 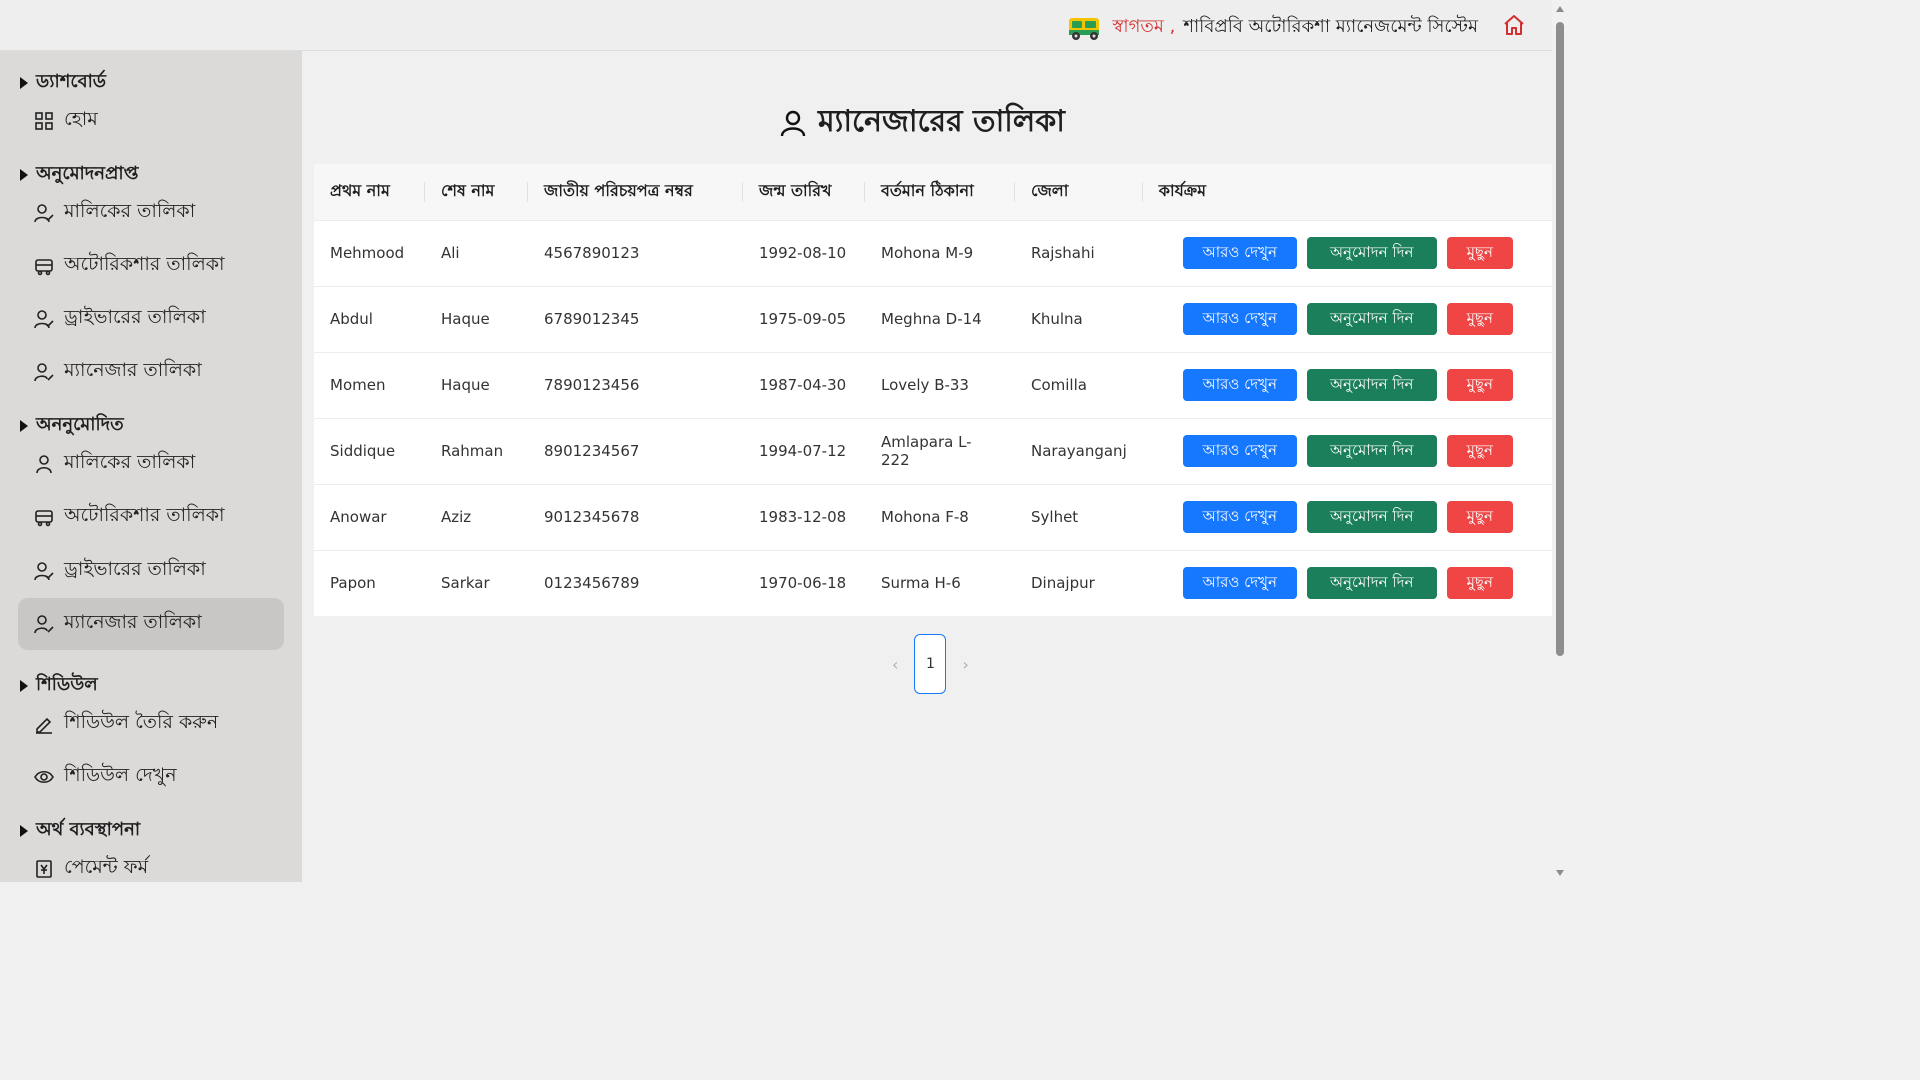 What do you see at coordinates (135, 569) in the screenshot?
I see `sidebar-item-label: ড্রাইভারের তালিকা` at bounding box center [135, 569].